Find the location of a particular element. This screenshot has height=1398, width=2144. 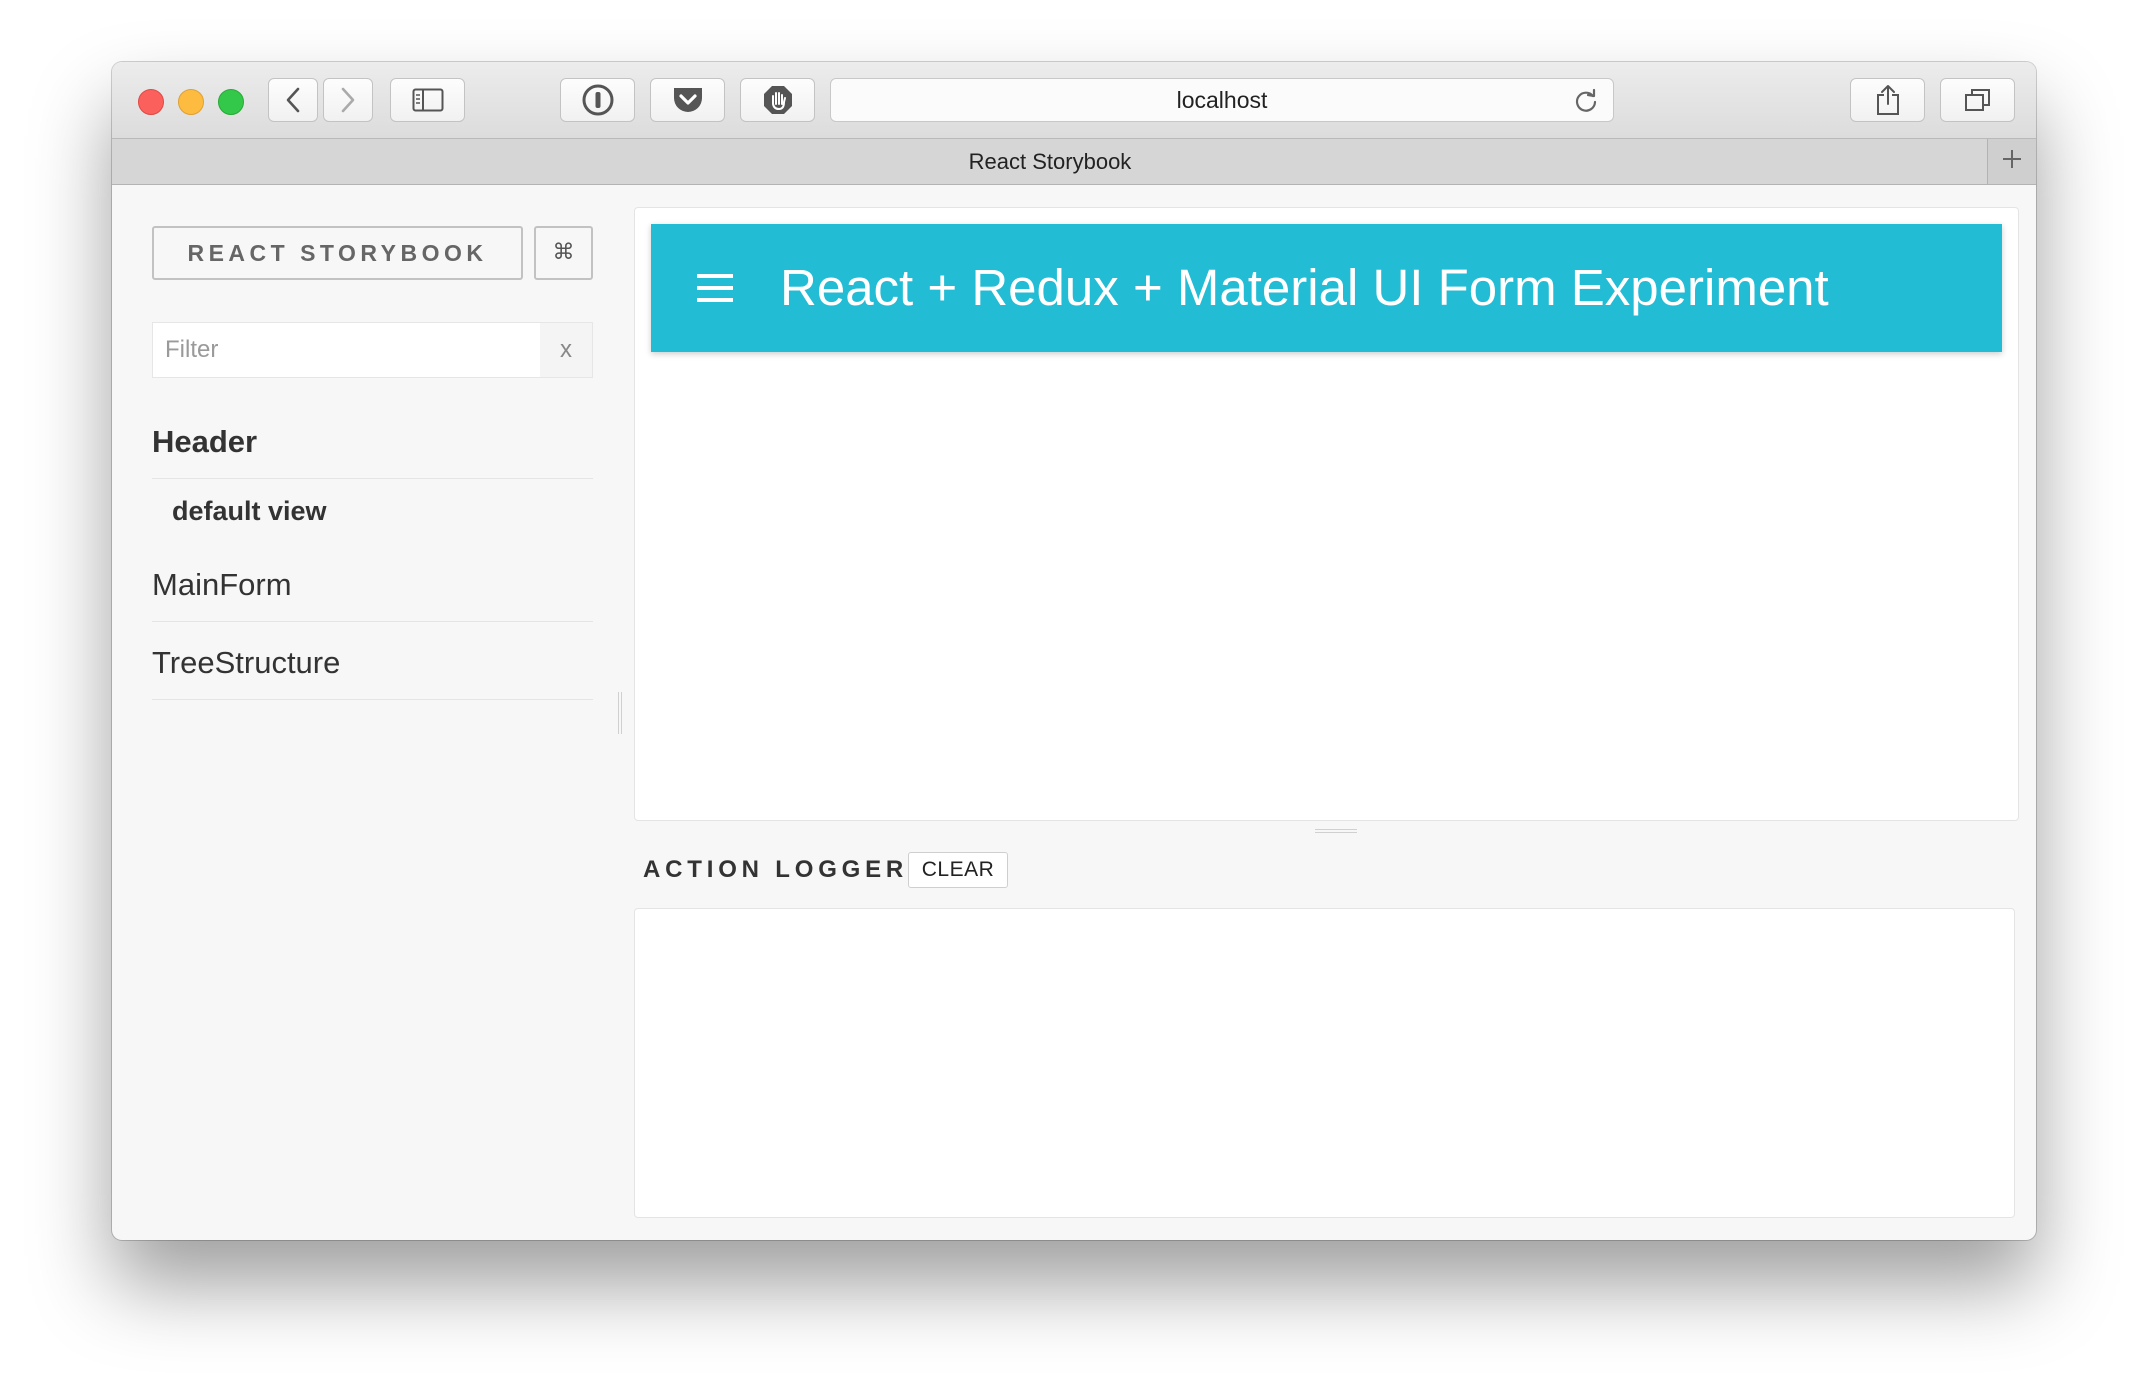

share-button is located at coordinates (1887, 100).